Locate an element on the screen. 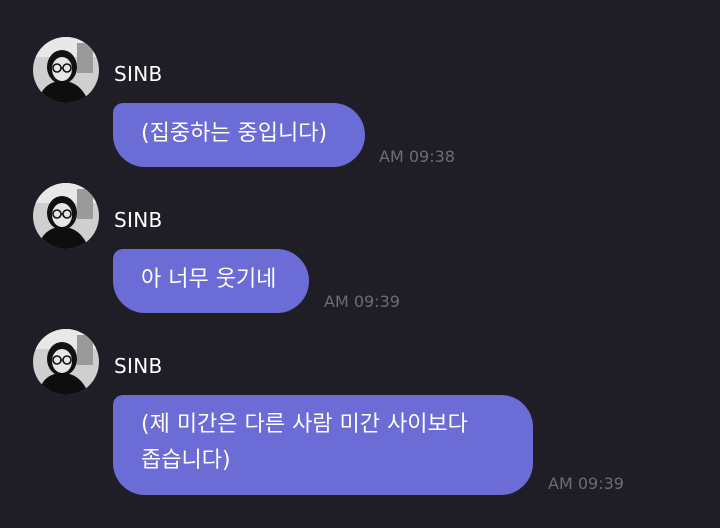 The height and width of the screenshot is (528, 720). message-bubble: (집중하는 중입니다) is located at coordinates (239, 135).